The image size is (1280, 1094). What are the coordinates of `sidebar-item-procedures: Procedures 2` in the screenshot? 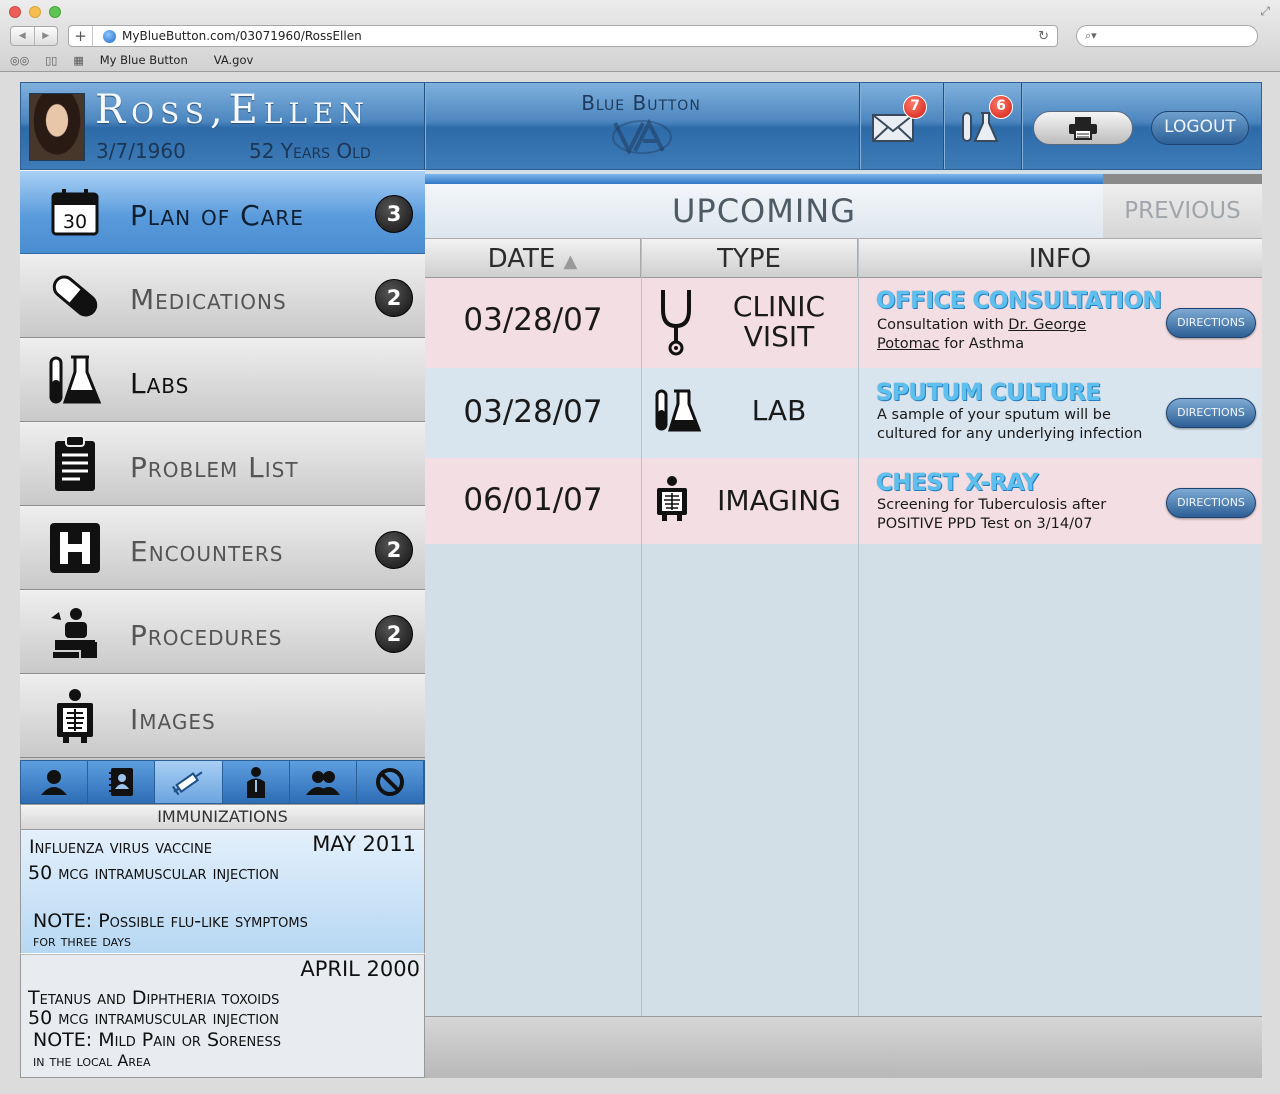 It's located at (222, 632).